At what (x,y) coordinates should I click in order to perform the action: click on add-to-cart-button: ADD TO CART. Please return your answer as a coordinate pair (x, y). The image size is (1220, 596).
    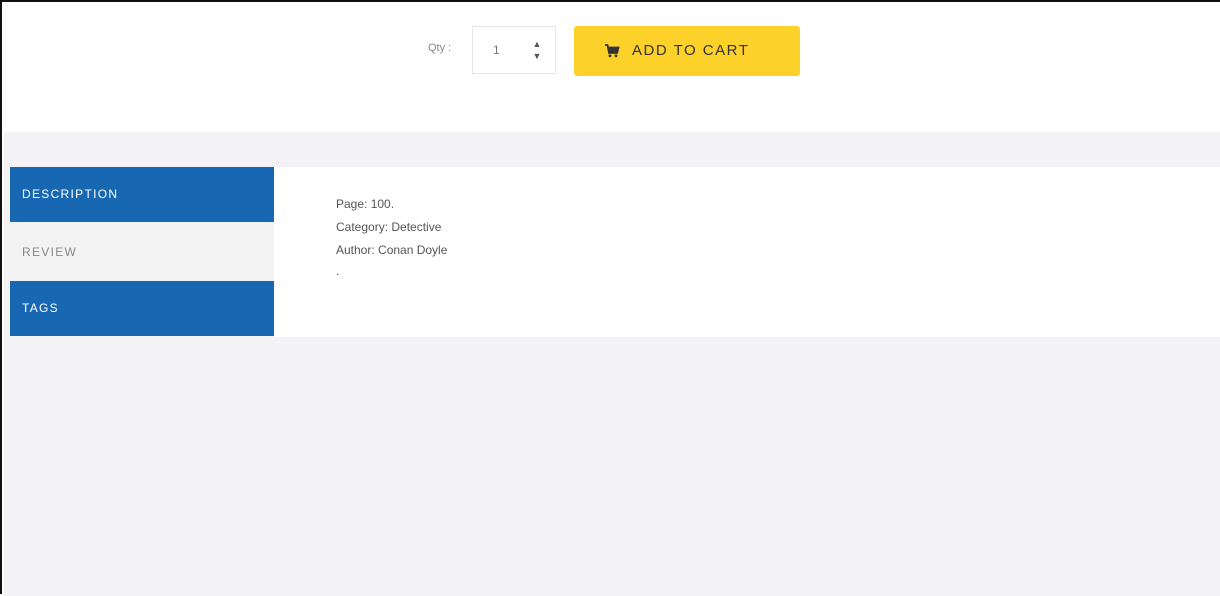
    Looking at the image, I should click on (687, 51).